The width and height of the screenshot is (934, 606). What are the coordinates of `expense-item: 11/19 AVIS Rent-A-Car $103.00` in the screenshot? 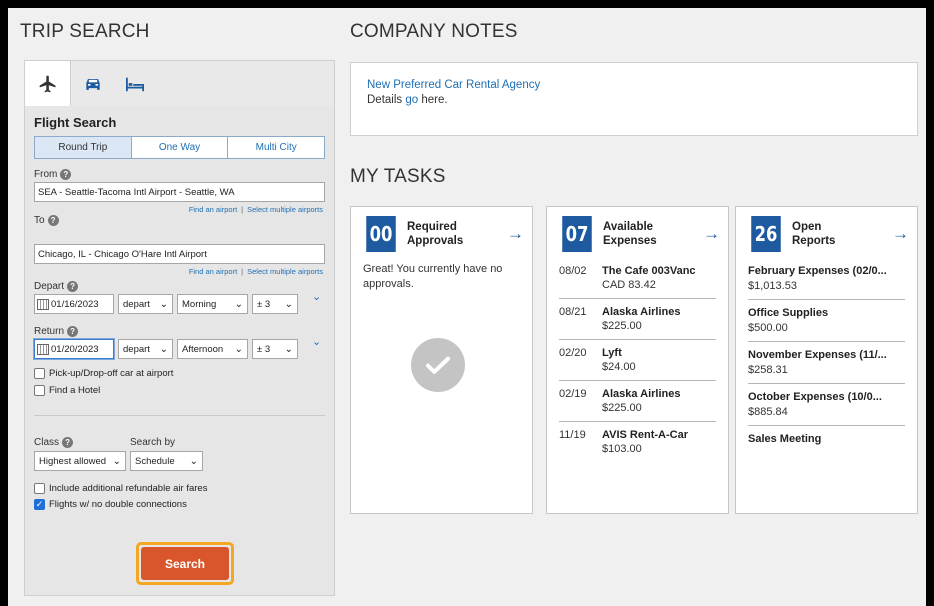 It's located at (637, 444).